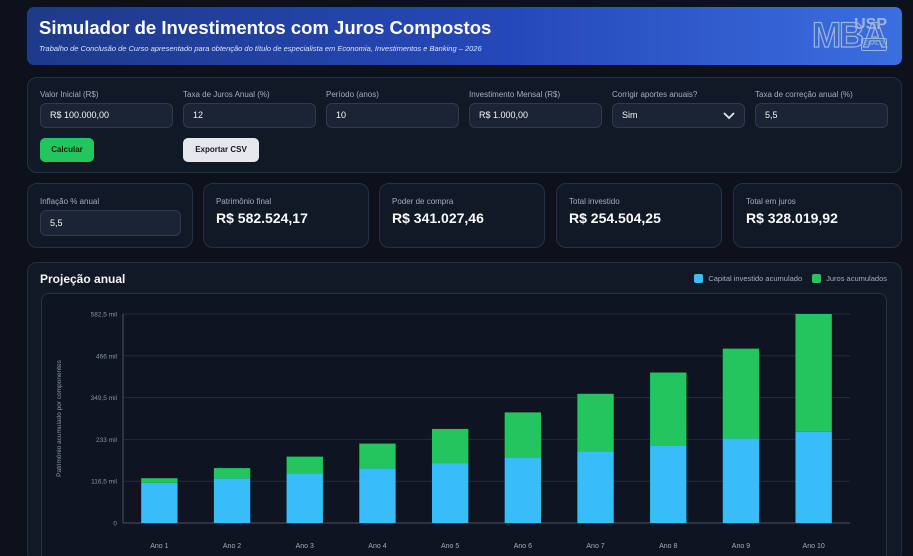 The width and height of the screenshot is (913, 556). I want to click on y-tick-label: 116,5 mil, so click(104, 482).